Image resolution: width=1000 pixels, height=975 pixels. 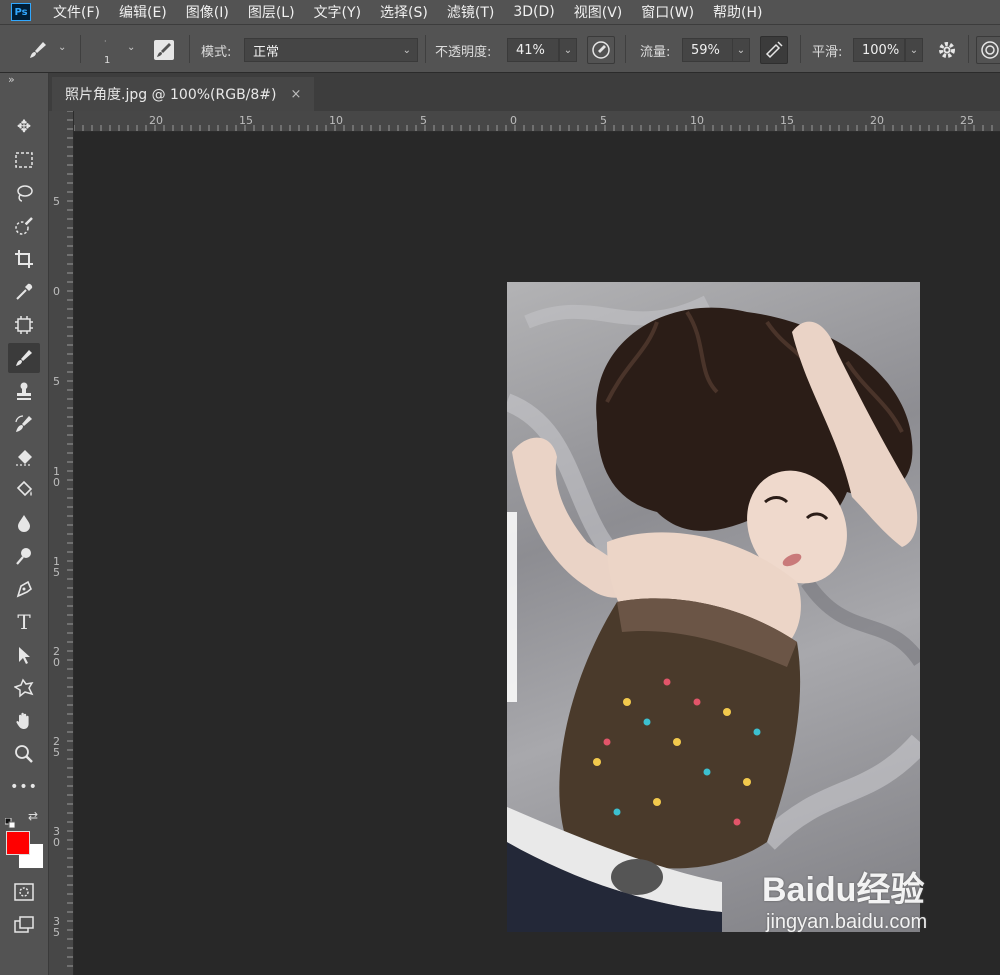 What do you see at coordinates (107, 60) in the screenshot?
I see `brush-size-value: 1` at bounding box center [107, 60].